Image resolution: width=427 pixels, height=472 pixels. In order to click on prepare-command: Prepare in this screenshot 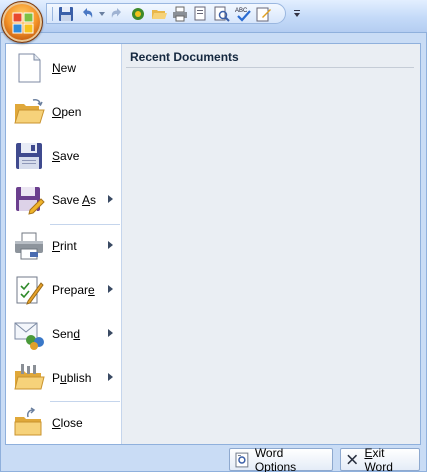, I will do `click(64, 290)`.